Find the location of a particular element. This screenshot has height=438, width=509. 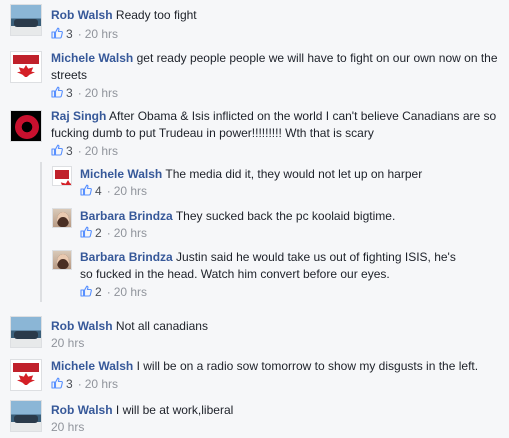

comment-body: Rob Walsh Ready too fight is located at coordinates (276, 15).